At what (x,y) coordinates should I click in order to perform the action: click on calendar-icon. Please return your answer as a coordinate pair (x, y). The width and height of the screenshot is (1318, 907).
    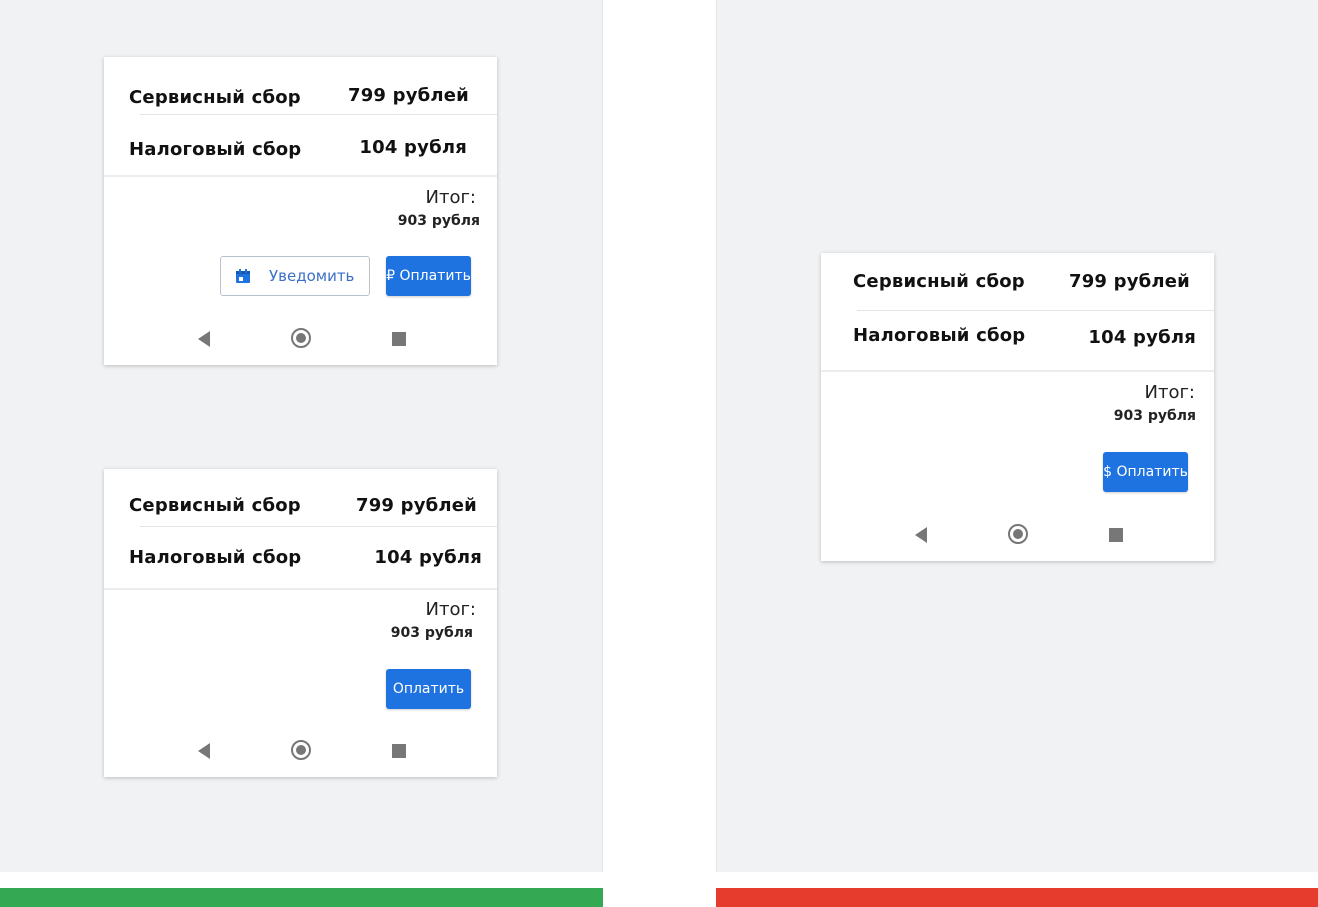
    Looking at the image, I should click on (243, 276).